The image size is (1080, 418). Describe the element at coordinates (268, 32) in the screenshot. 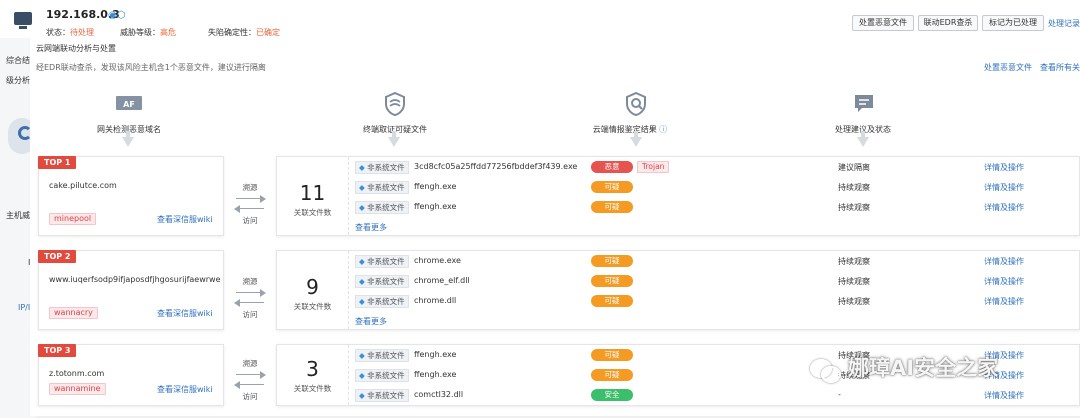

I see `vuln-value: 已确定` at that location.